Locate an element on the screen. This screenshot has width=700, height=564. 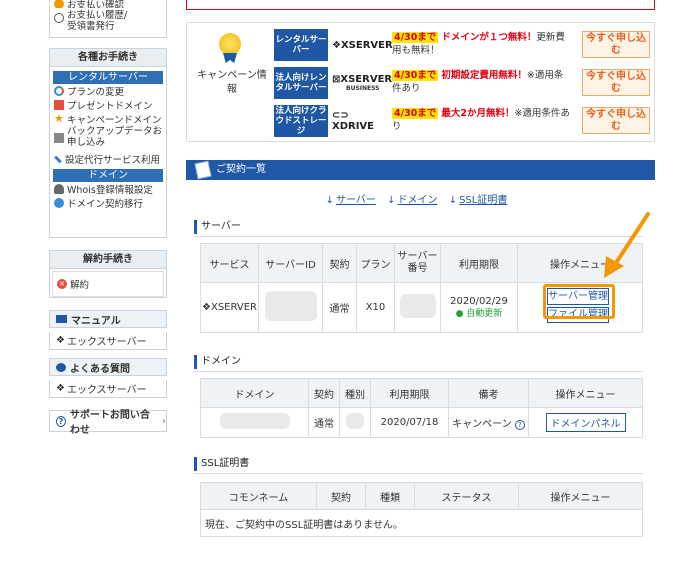
sidebar-item-label: プランの変更 is located at coordinates (96, 92).